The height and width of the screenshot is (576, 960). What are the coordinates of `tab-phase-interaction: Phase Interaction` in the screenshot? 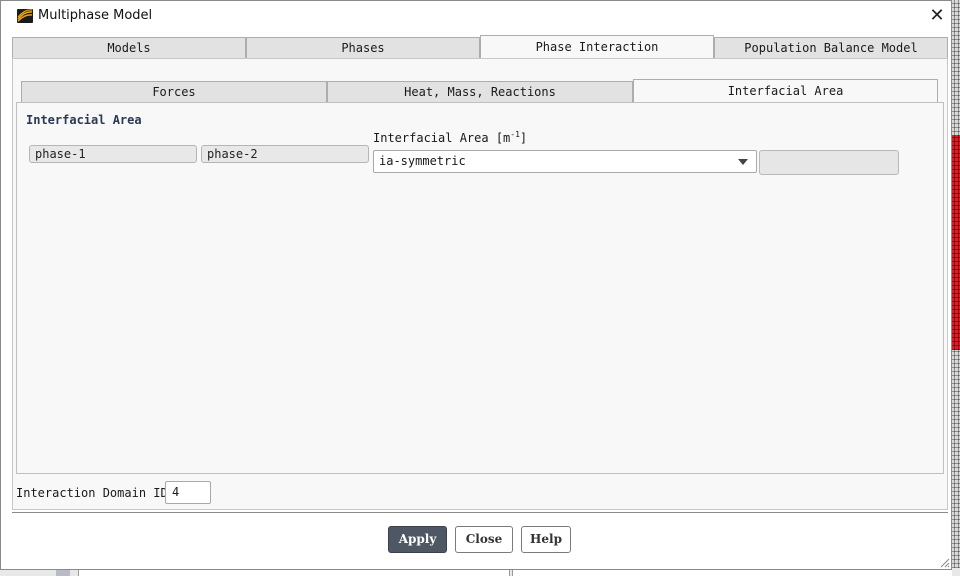 It's located at (597, 47).